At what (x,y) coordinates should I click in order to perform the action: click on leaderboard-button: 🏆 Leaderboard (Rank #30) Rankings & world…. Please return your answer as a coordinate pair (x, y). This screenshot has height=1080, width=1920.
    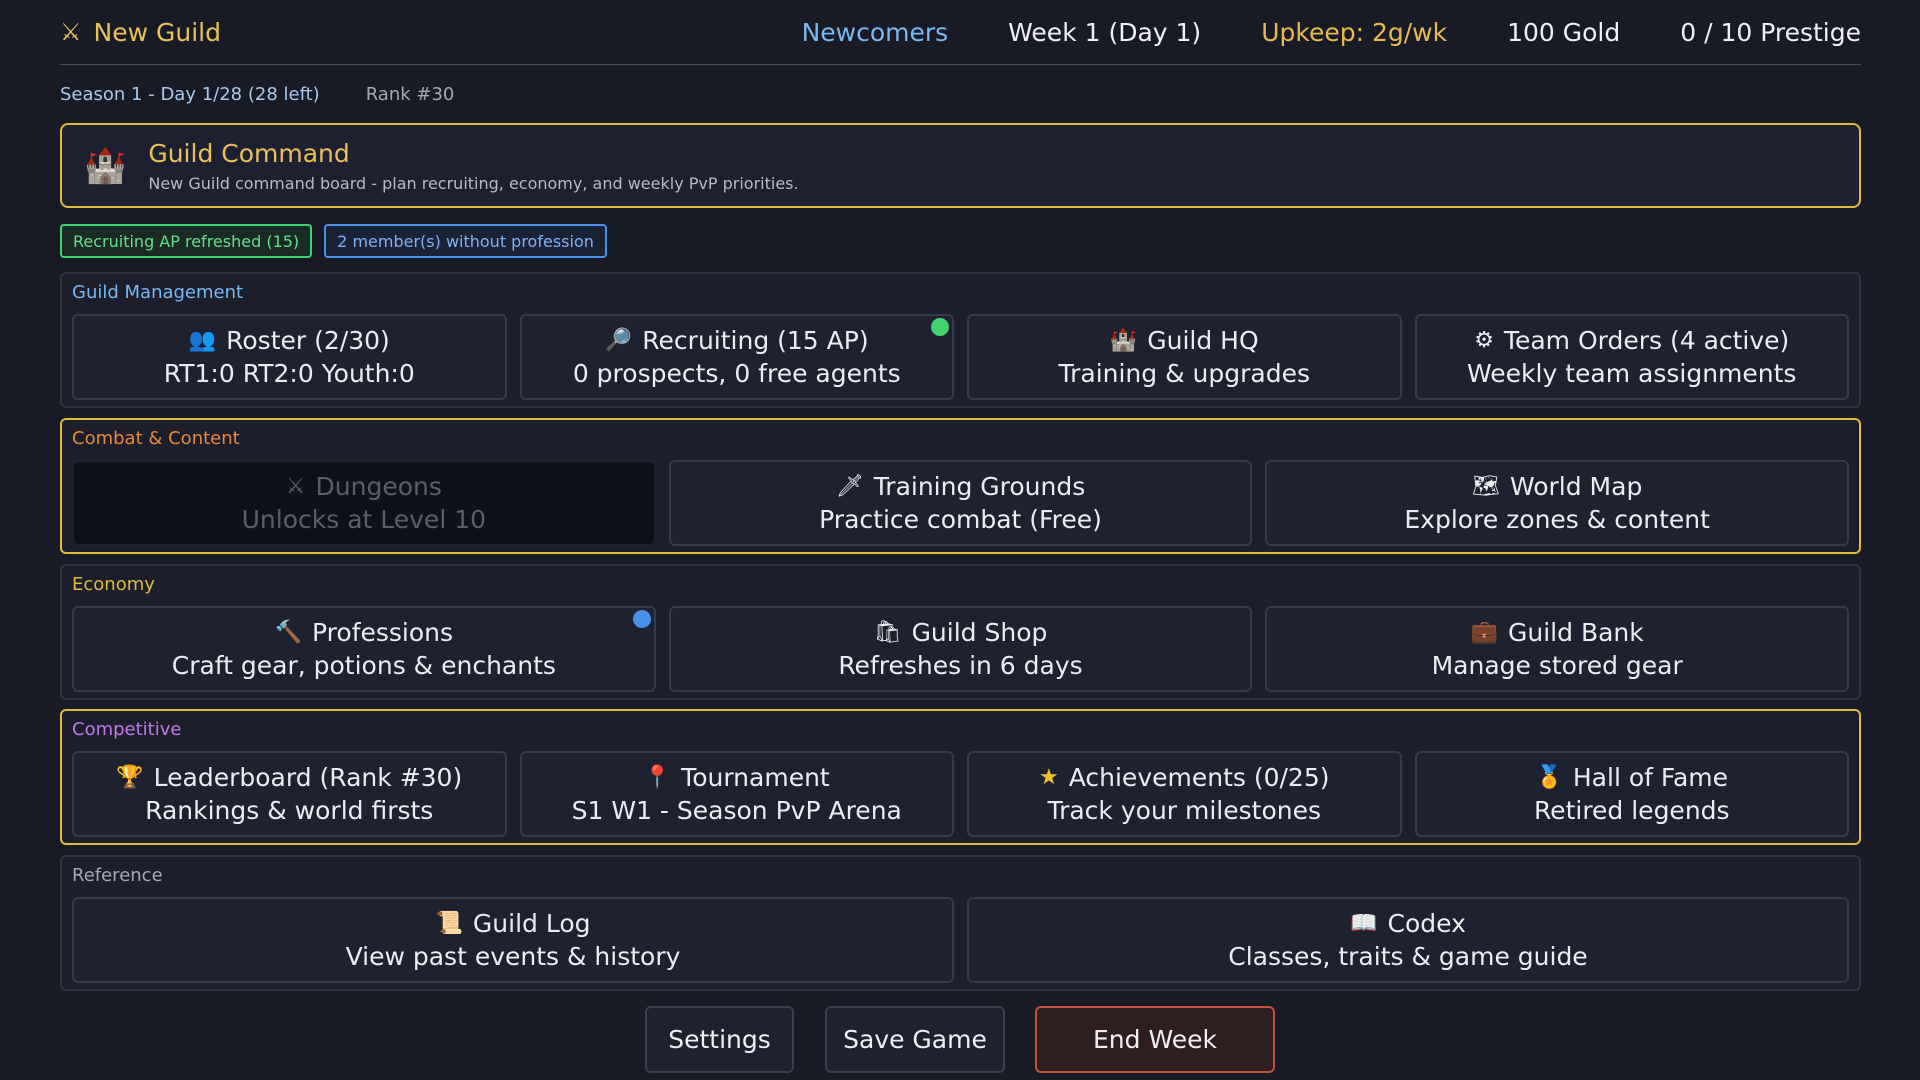
    Looking at the image, I should click on (289, 794).